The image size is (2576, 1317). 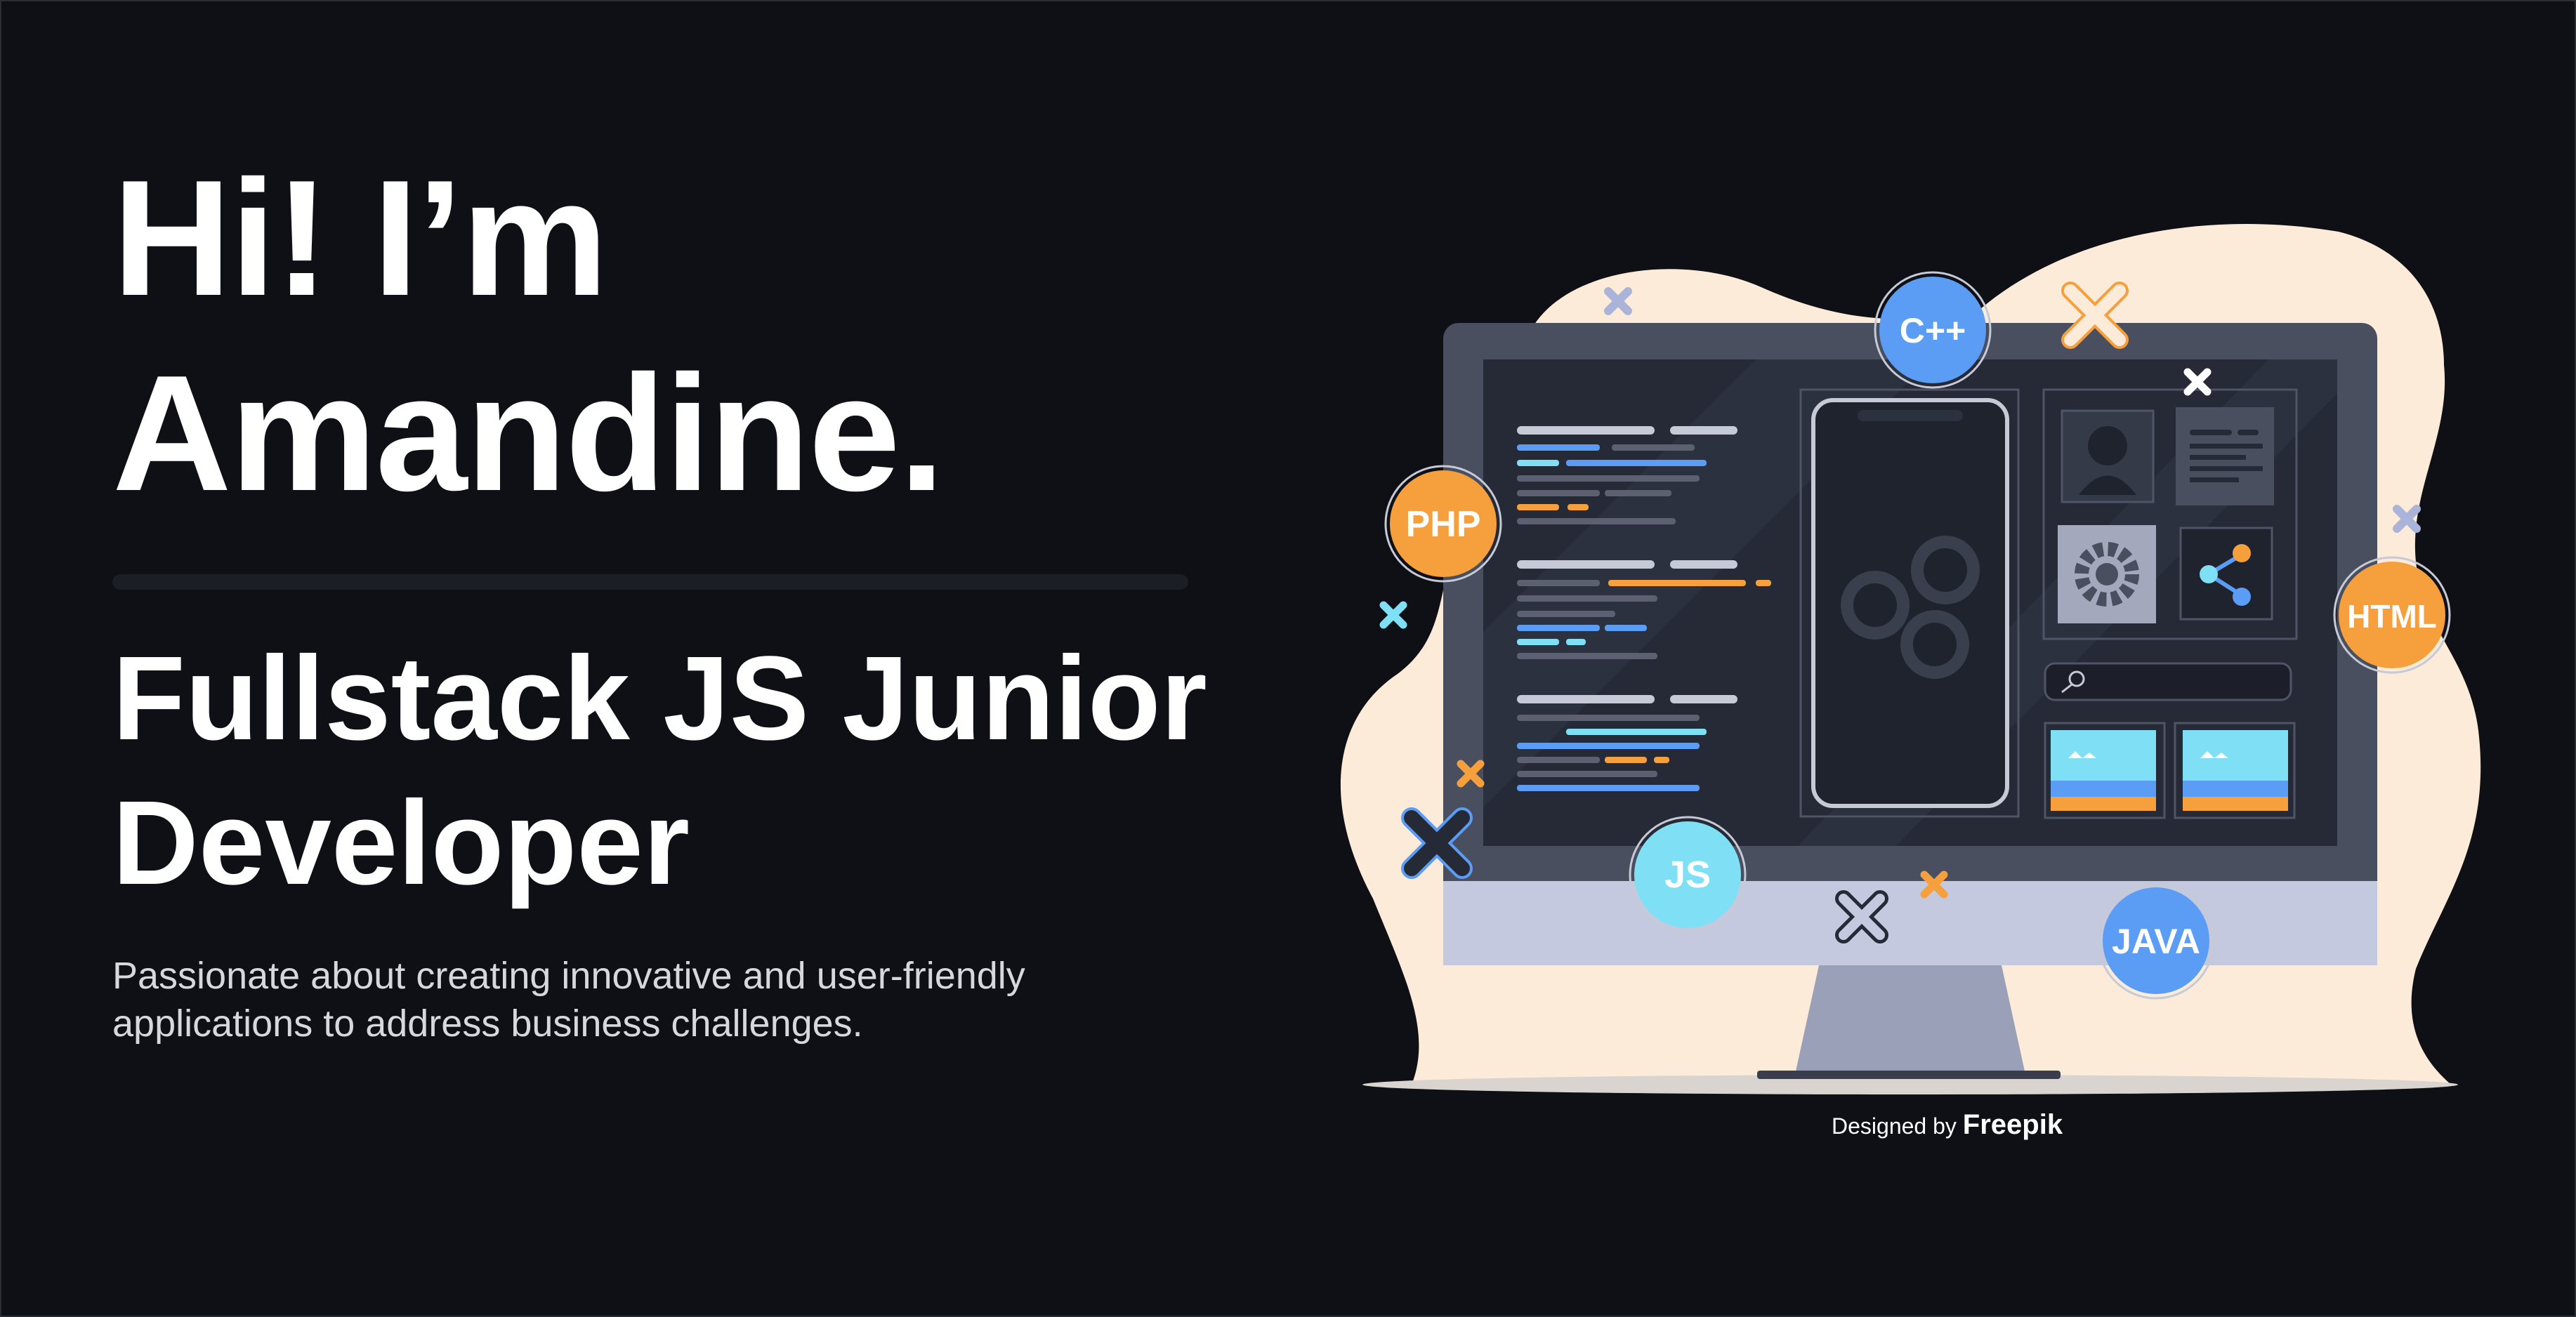 I want to click on headline-name: Amandine., so click(x=528, y=432).